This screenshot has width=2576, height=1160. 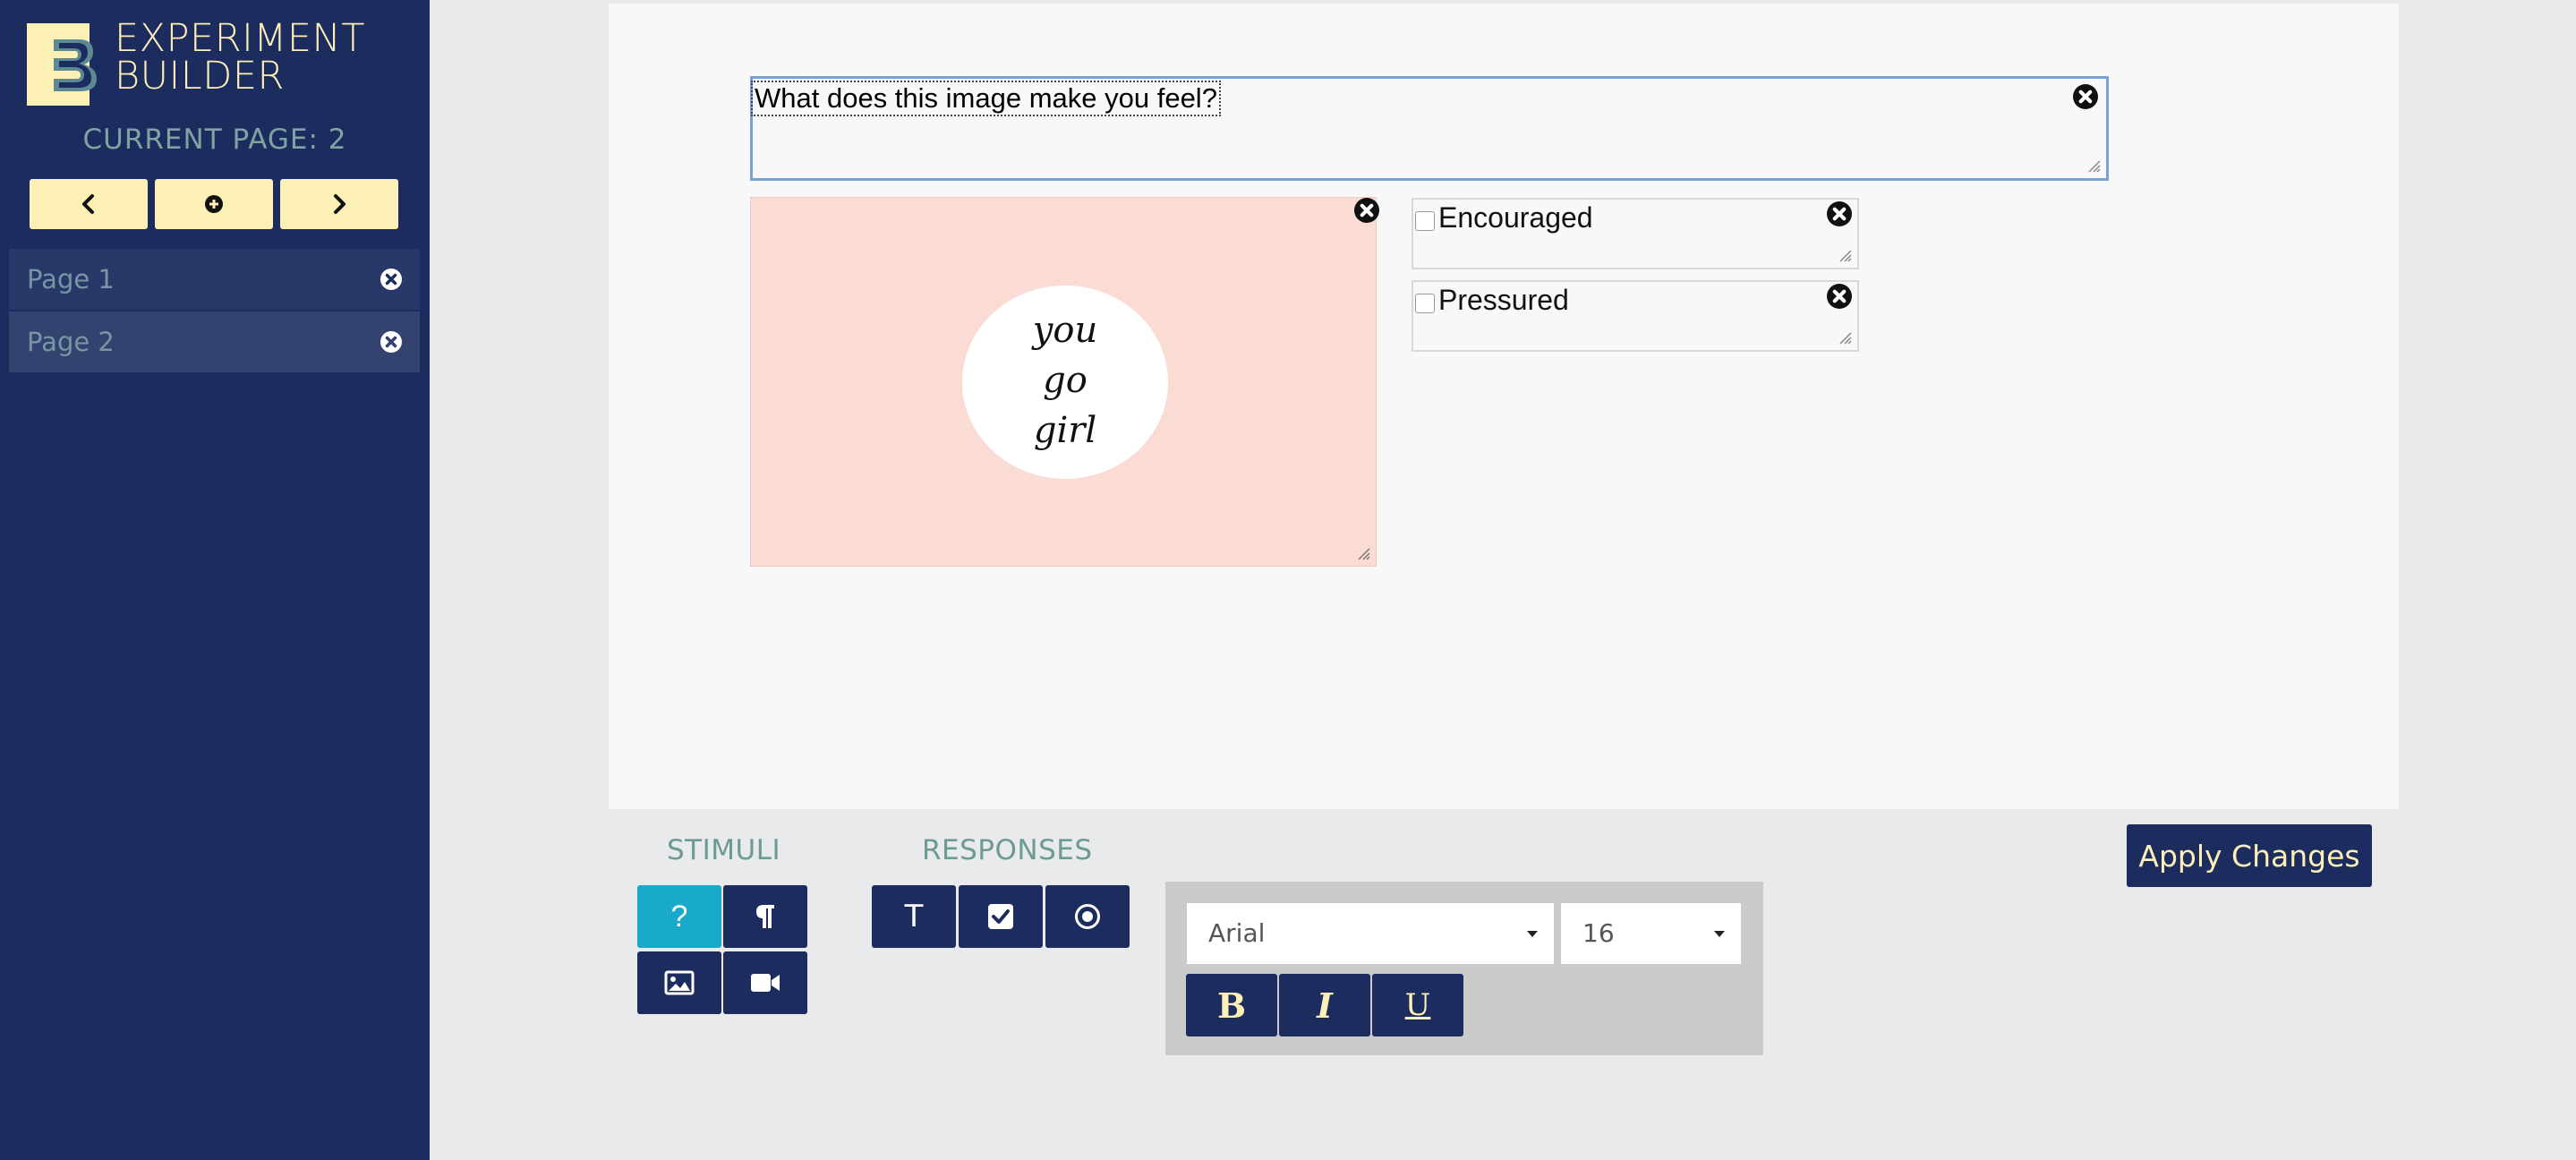 I want to click on add-page-button, so click(x=214, y=204).